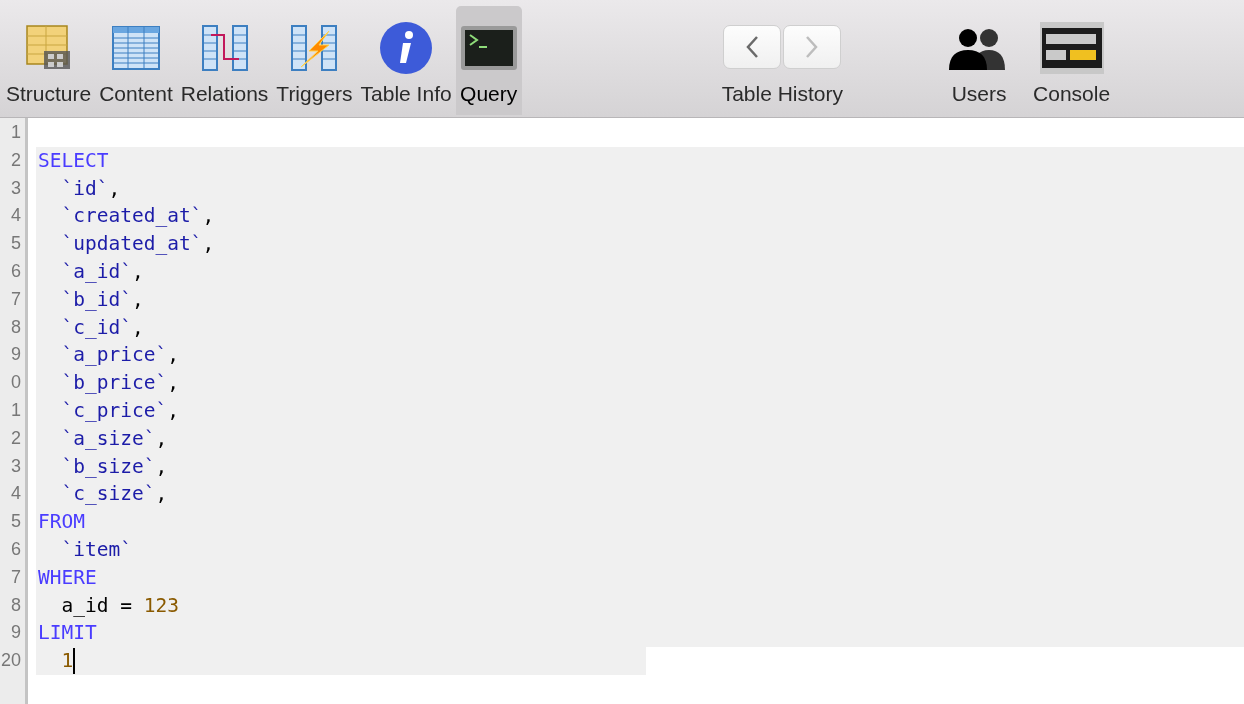 This screenshot has width=1244, height=704. I want to click on toolbar-button: Console, so click(1072, 58).